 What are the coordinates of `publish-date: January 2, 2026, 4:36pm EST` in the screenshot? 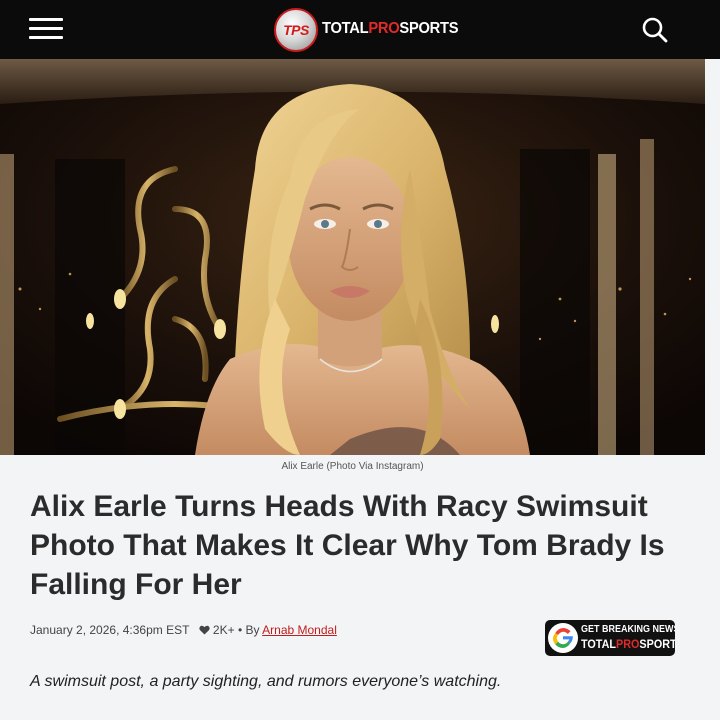 It's located at (110, 630).